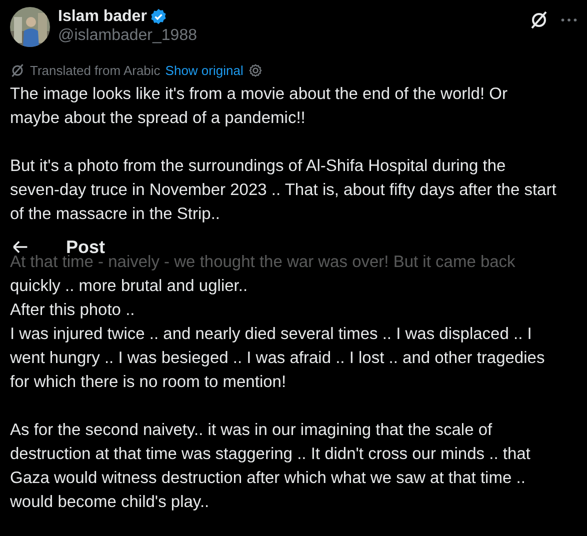 Image resolution: width=587 pixels, height=536 pixels. What do you see at coordinates (102, 16) in the screenshot?
I see `author-name: Islam bader` at bounding box center [102, 16].